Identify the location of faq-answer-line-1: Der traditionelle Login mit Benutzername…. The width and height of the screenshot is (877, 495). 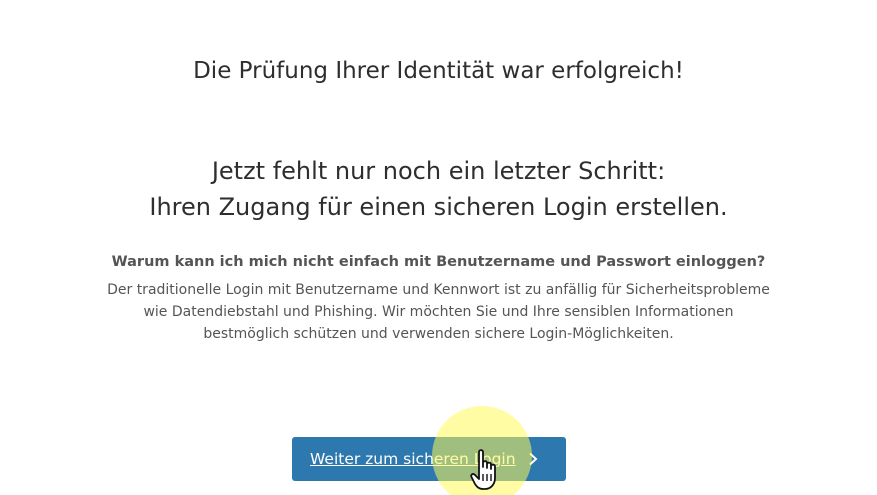
(438, 290).